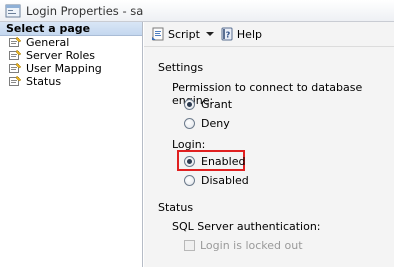 The image size is (394, 267). I want to click on toolbar: Script ? Help, so click(269, 34).